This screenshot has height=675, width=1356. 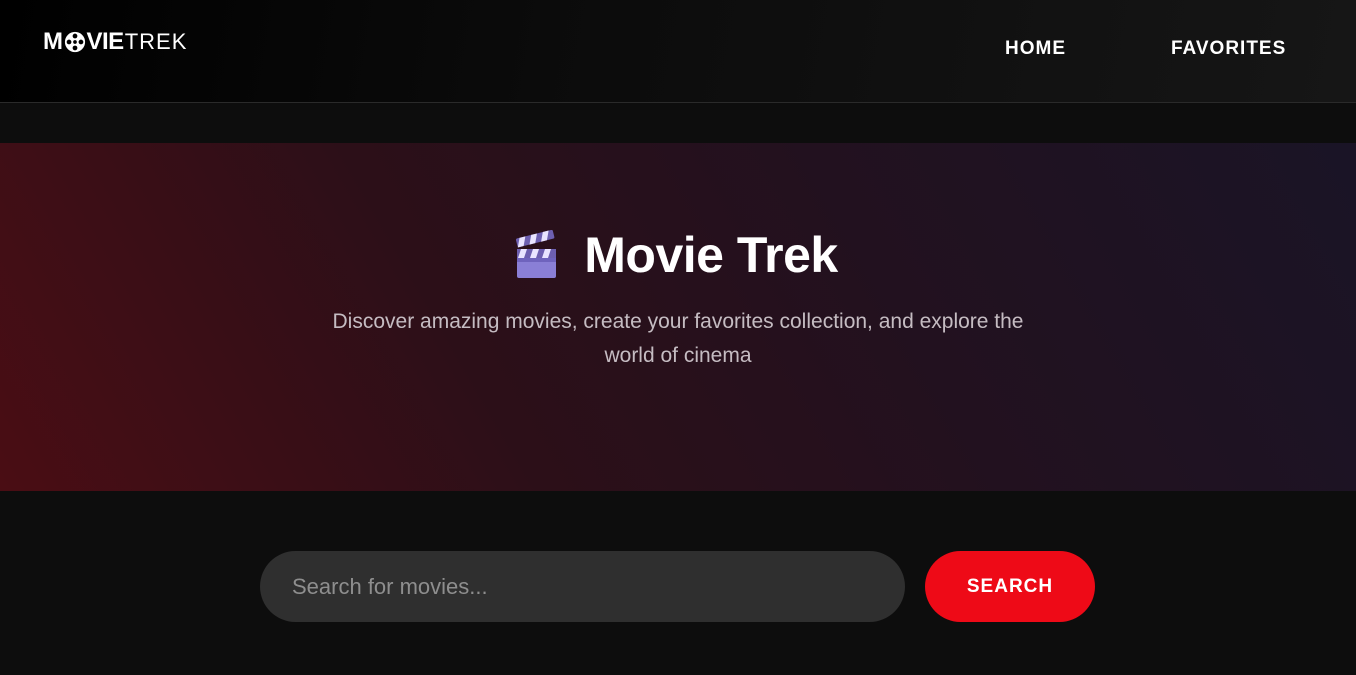 I want to click on logo-thin-text: TREK, so click(x=156, y=41).